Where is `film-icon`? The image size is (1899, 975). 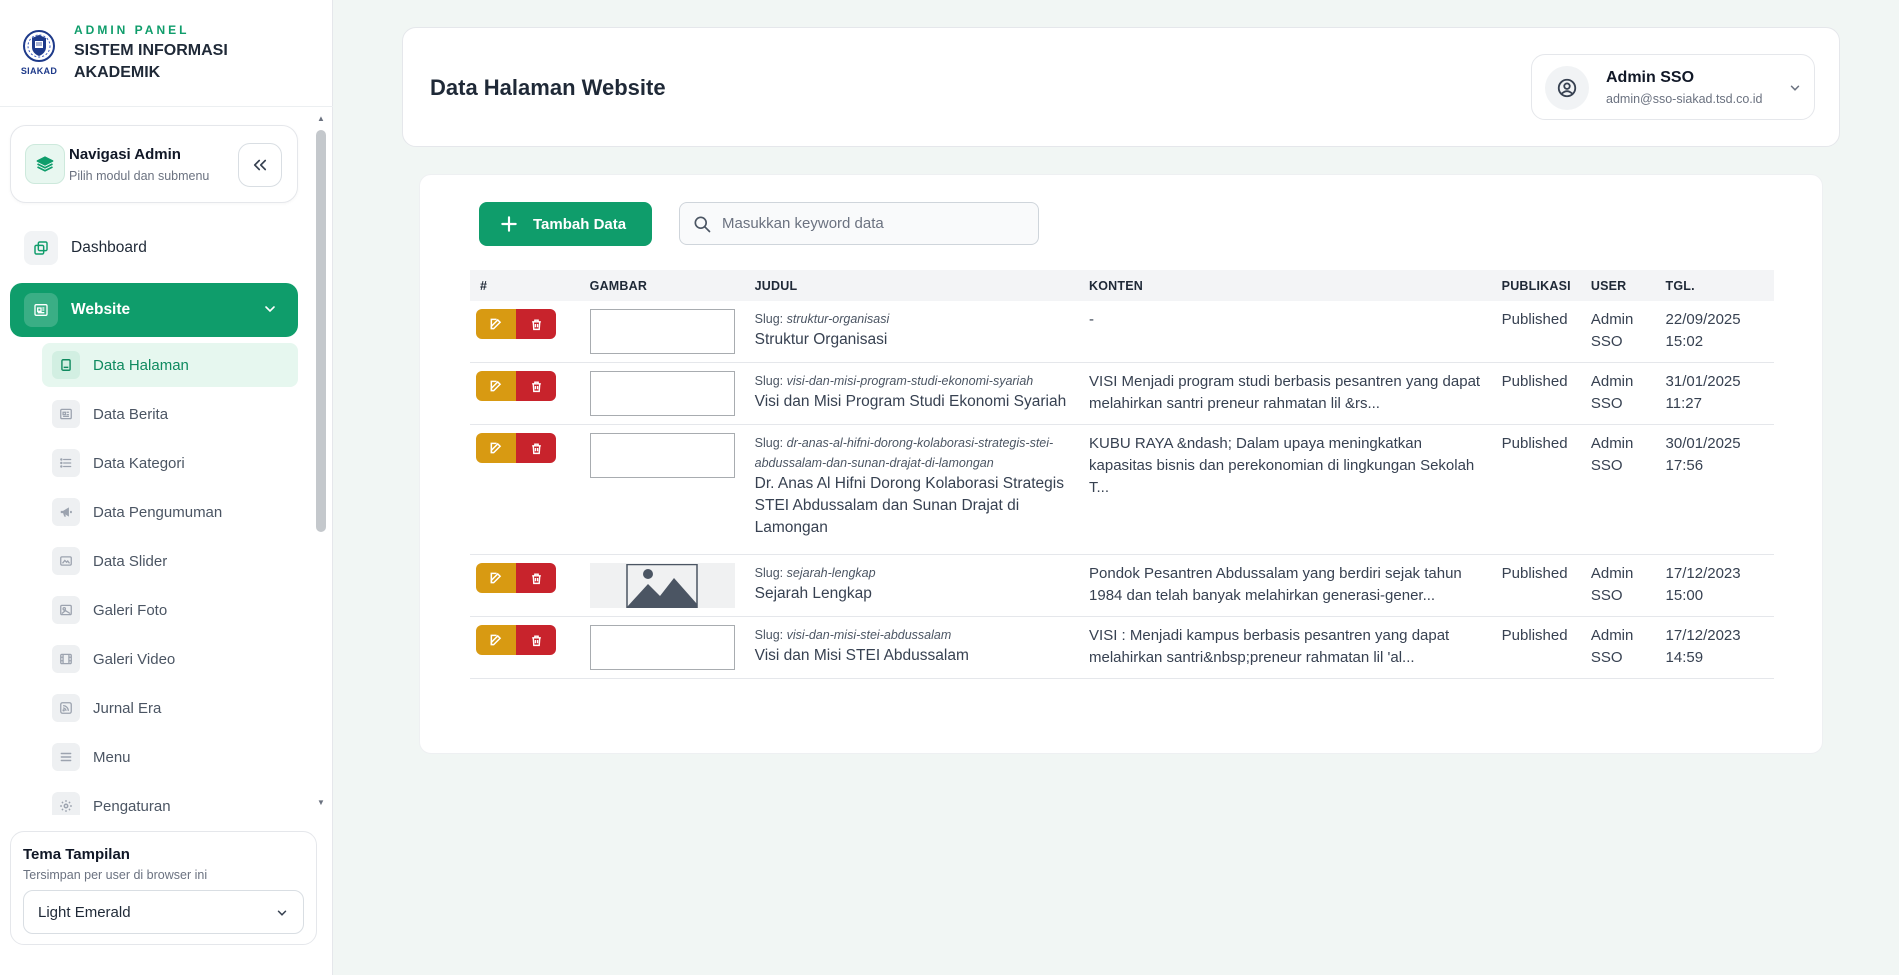 film-icon is located at coordinates (66, 659).